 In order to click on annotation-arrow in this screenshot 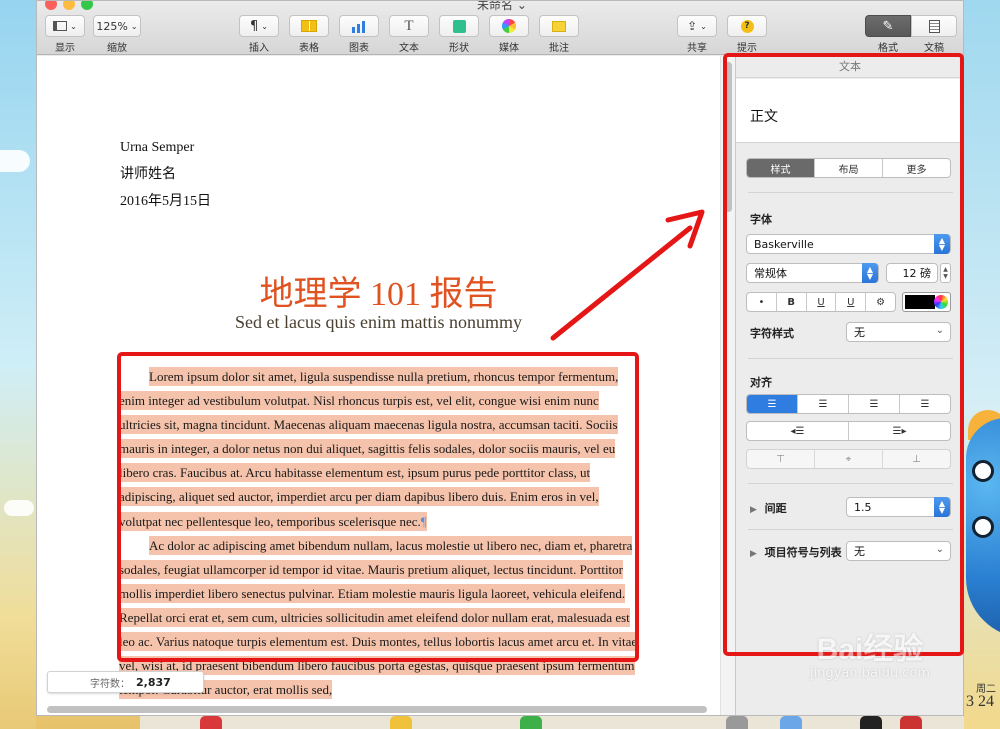, I will do `click(627, 275)`.